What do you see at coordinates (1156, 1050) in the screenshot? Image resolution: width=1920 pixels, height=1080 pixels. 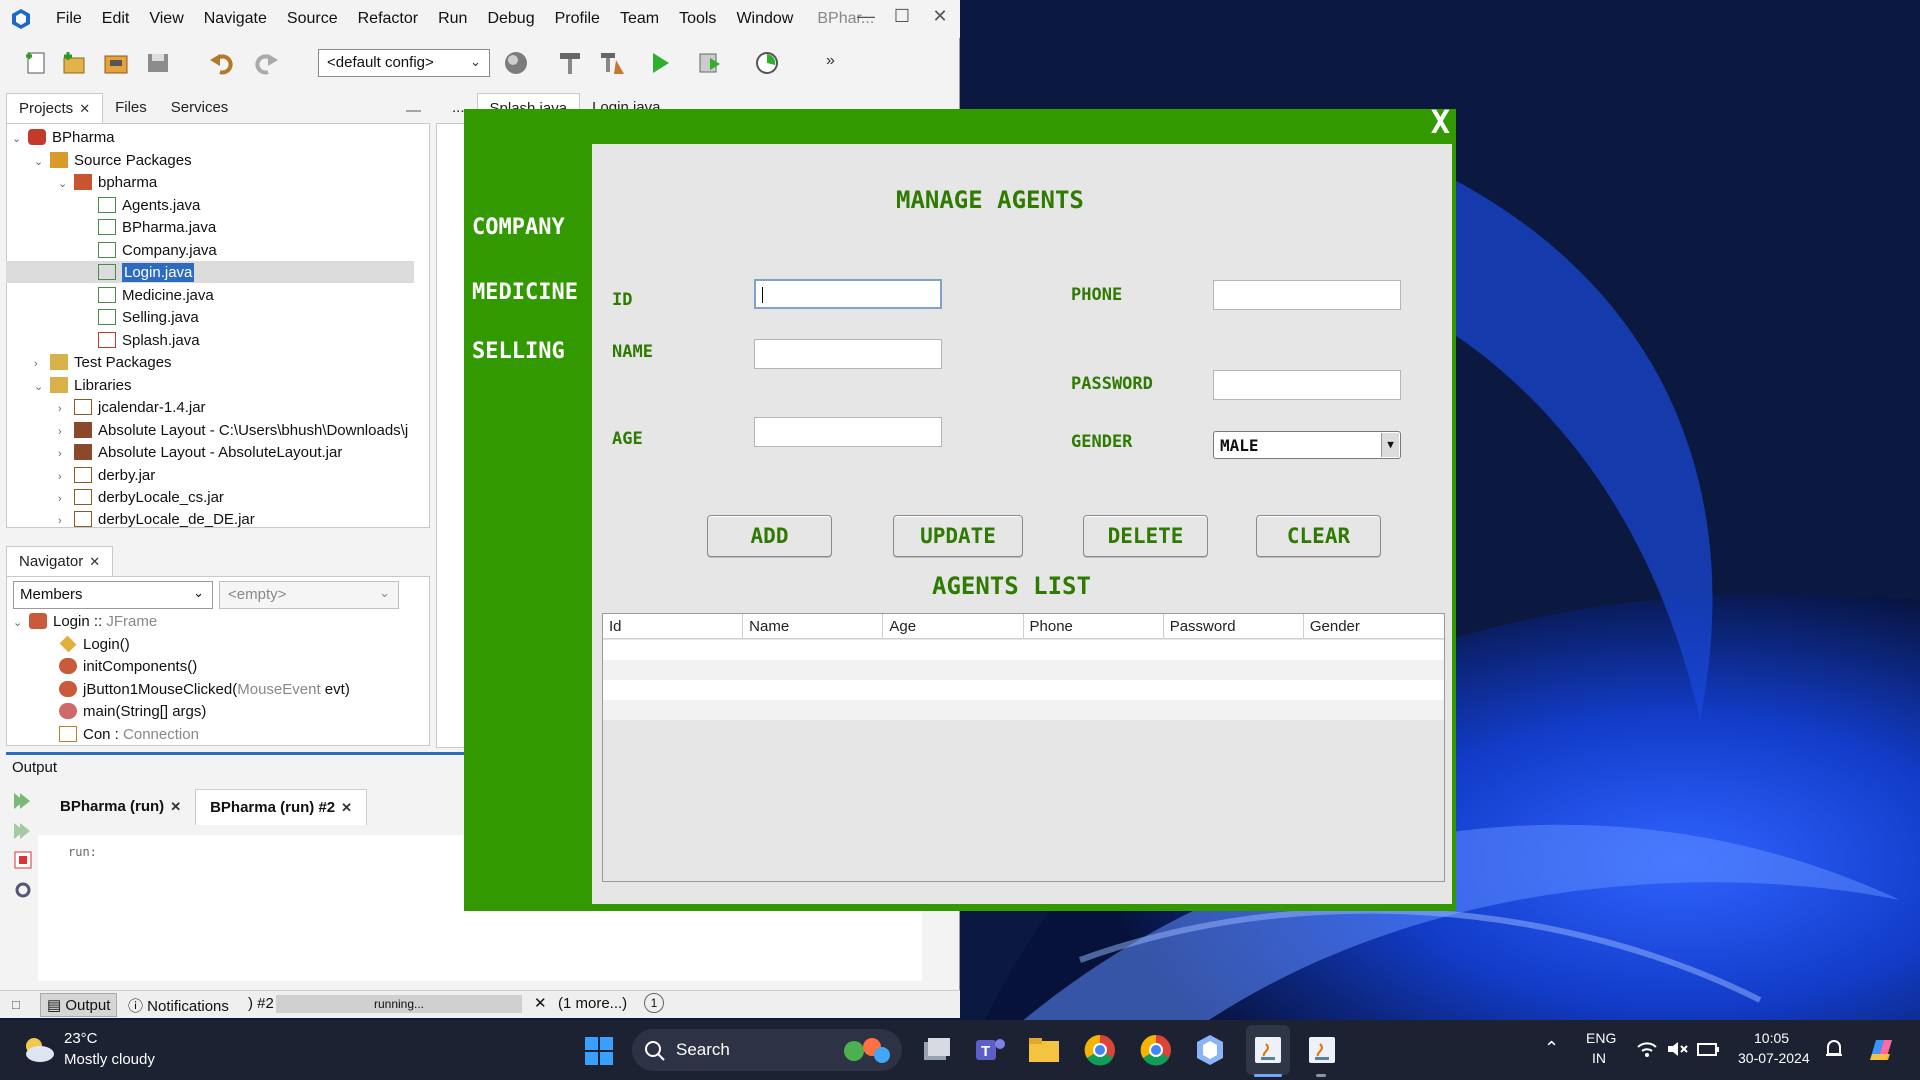 I see `chrome-profile-icon` at bounding box center [1156, 1050].